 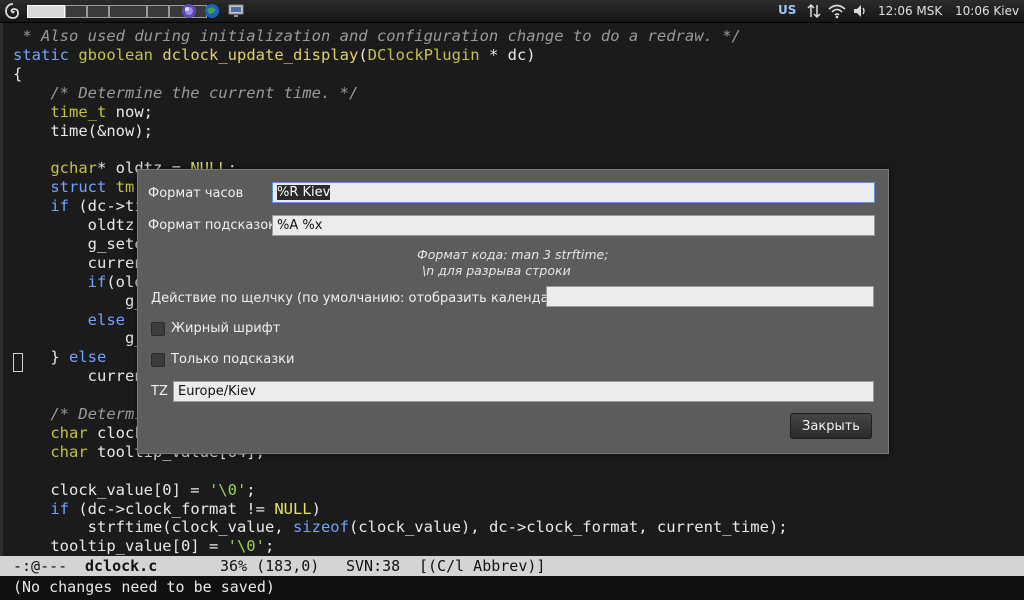 I want to click on system-tray, so click(x=837, y=11).